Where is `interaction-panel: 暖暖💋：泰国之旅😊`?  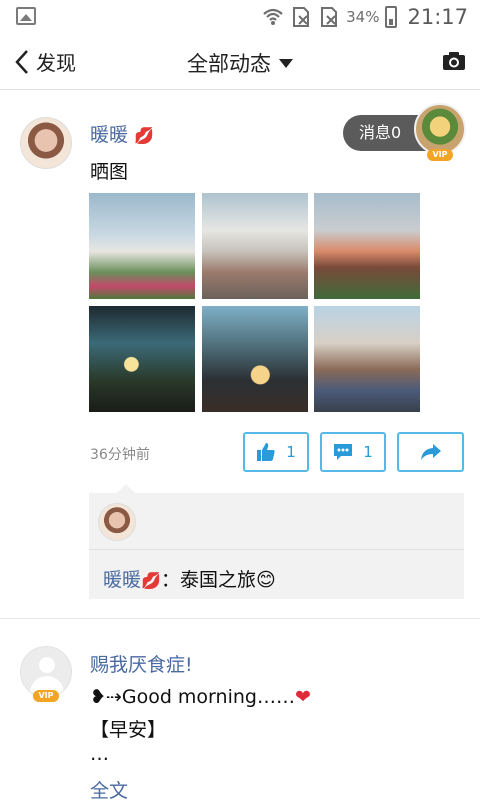 interaction-panel: 暖暖💋：泰国之旅😊 is located at coordinates (276, 541).